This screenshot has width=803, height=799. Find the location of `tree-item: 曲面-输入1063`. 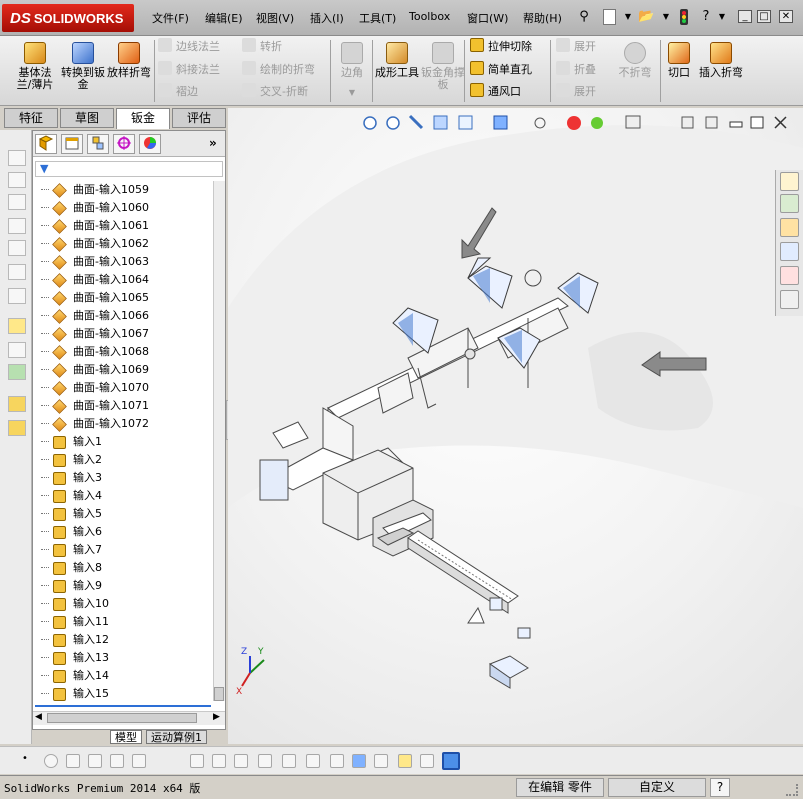

tree-item: 曲面-输入1063 is located at coordinates (122, 262).